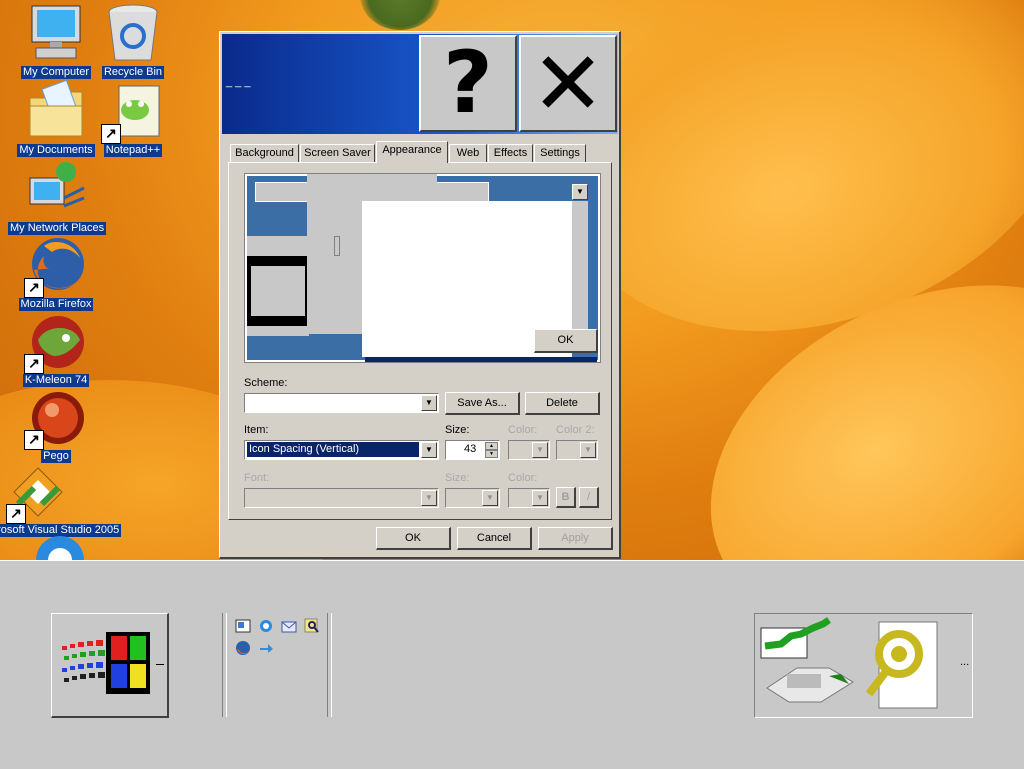  I want to click on network-icon, so click(56, 190).